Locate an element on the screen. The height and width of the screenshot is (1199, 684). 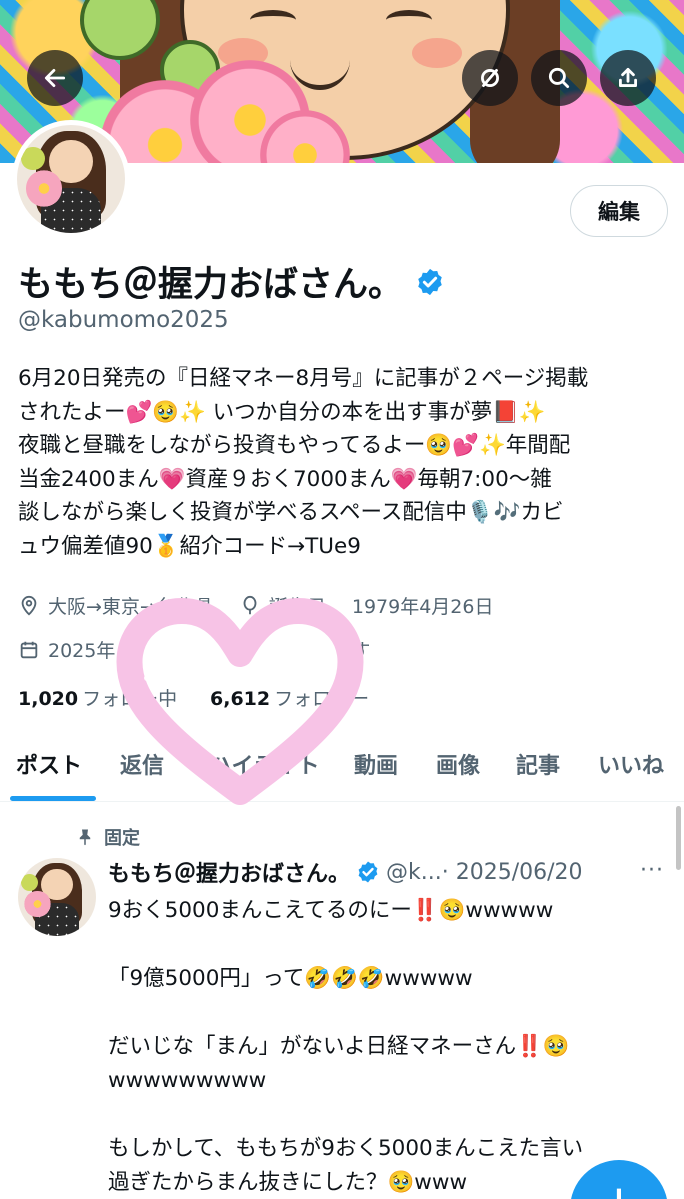
post-author-name: ももち＠握力おばさん。 is located at coordinates (229, 872).